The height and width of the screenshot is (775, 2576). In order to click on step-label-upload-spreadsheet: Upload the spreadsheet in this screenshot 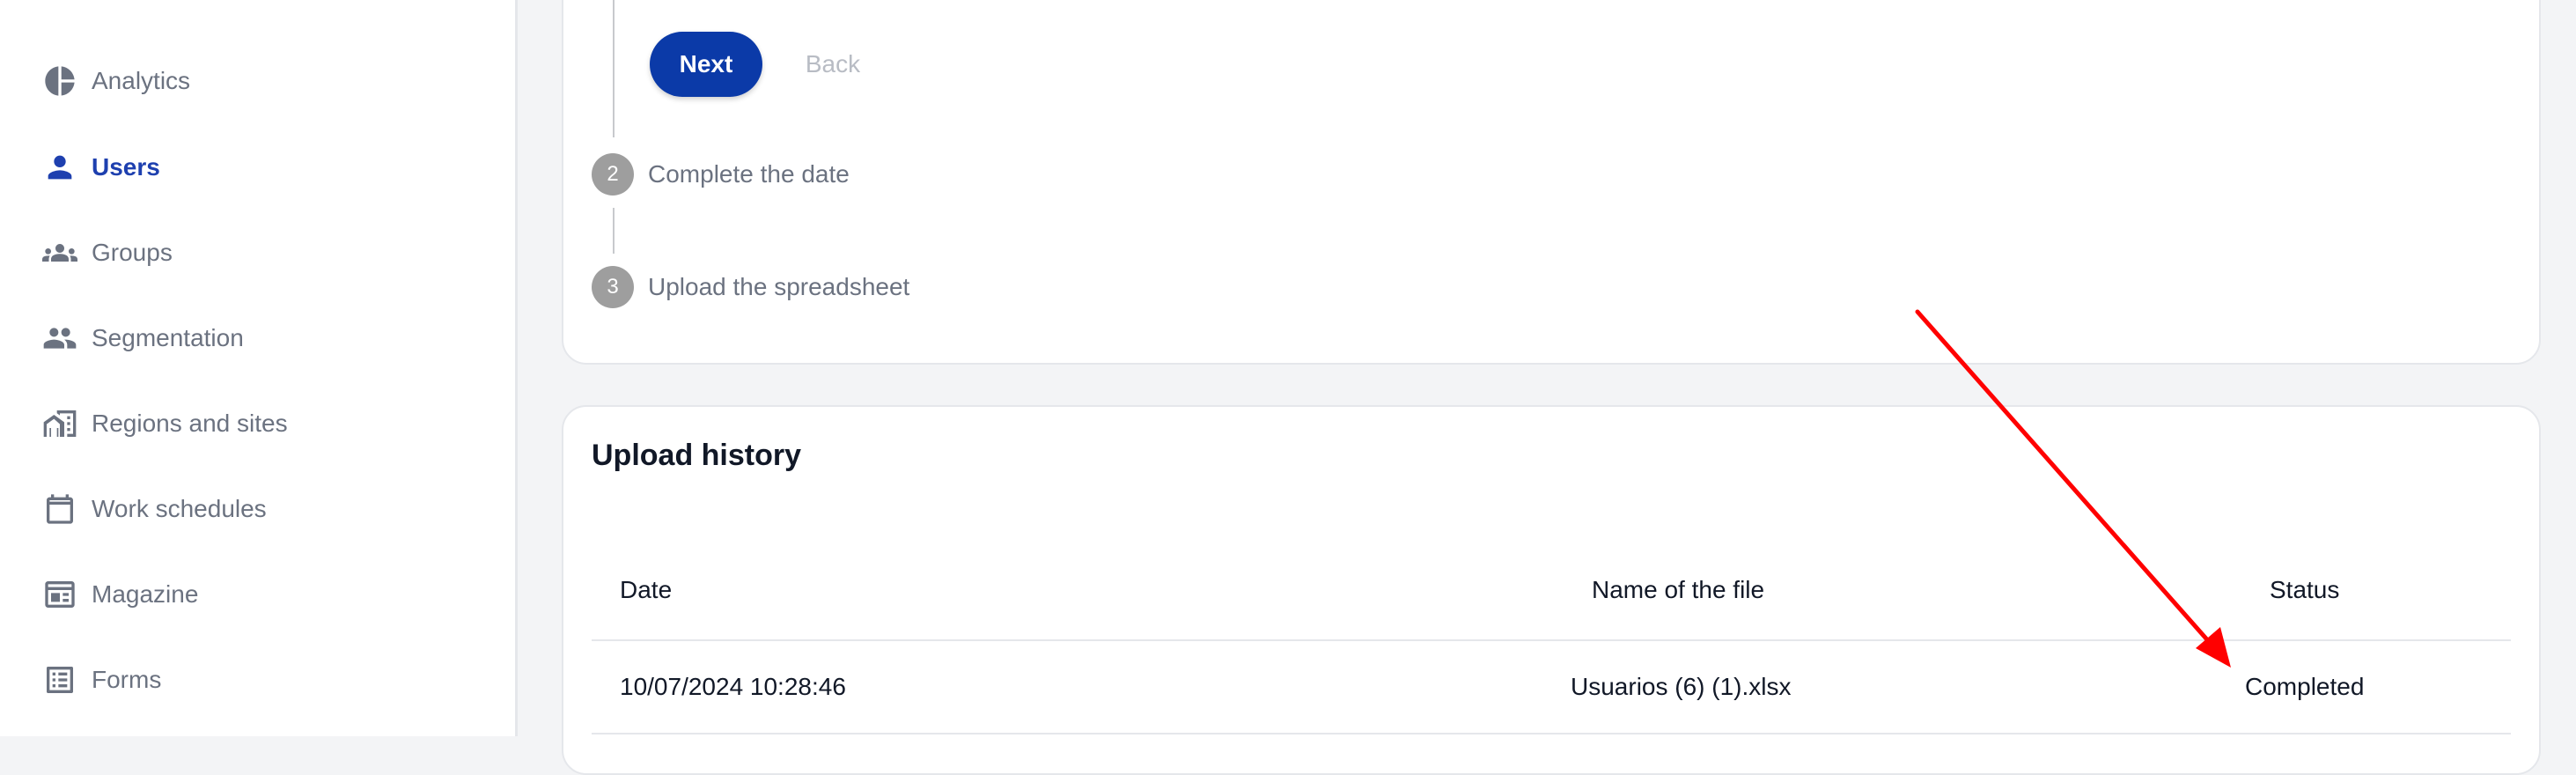, I will do `click(779, 286)`.